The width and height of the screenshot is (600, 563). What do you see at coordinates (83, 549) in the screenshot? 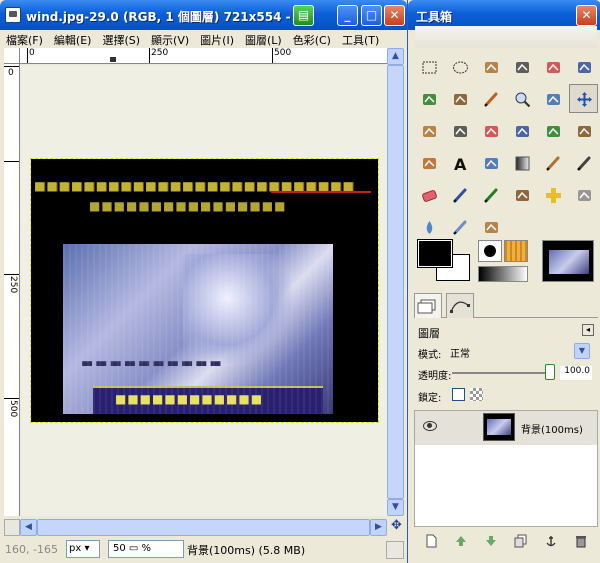
I see `unit-select: px ▾` at bounding box center [83, 549].